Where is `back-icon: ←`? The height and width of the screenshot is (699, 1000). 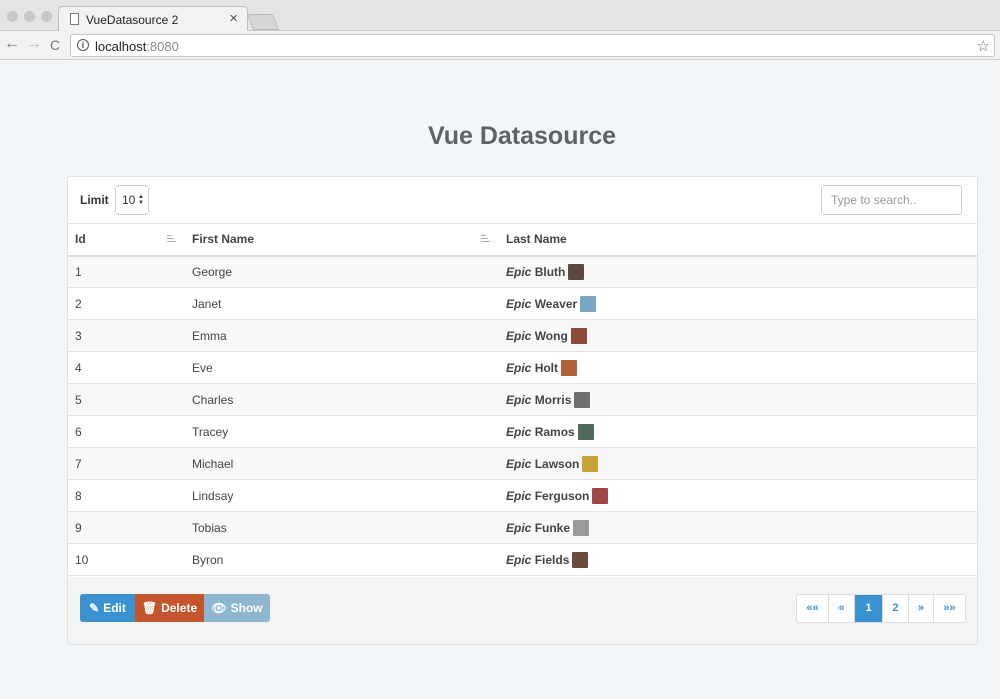
back-icon: ← is located at coordinates (12, 44).